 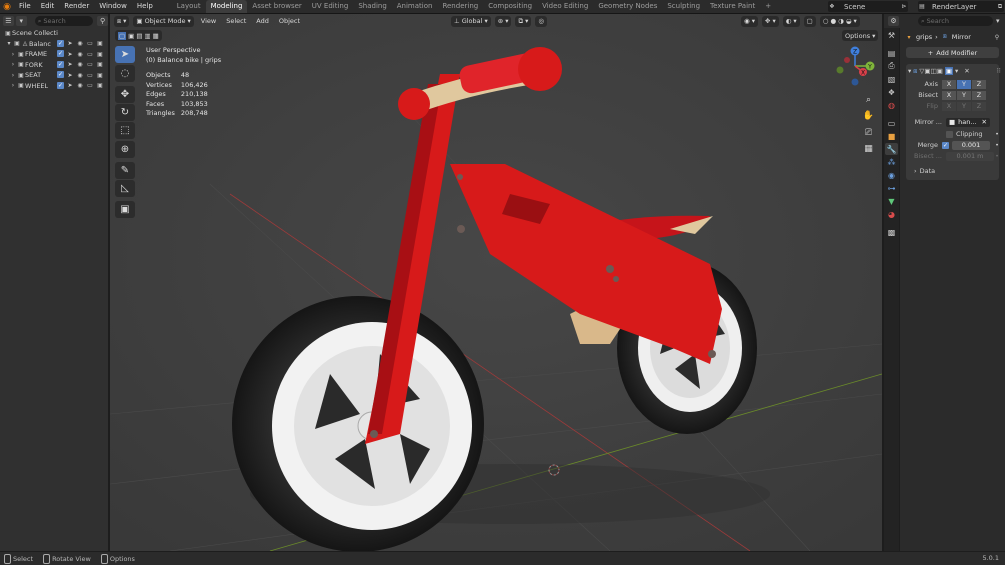 What do you see at coordinates (860, 35) in the screenshot?
I see `options-dropdown: Options ▾` at bounding box center [860, 35].